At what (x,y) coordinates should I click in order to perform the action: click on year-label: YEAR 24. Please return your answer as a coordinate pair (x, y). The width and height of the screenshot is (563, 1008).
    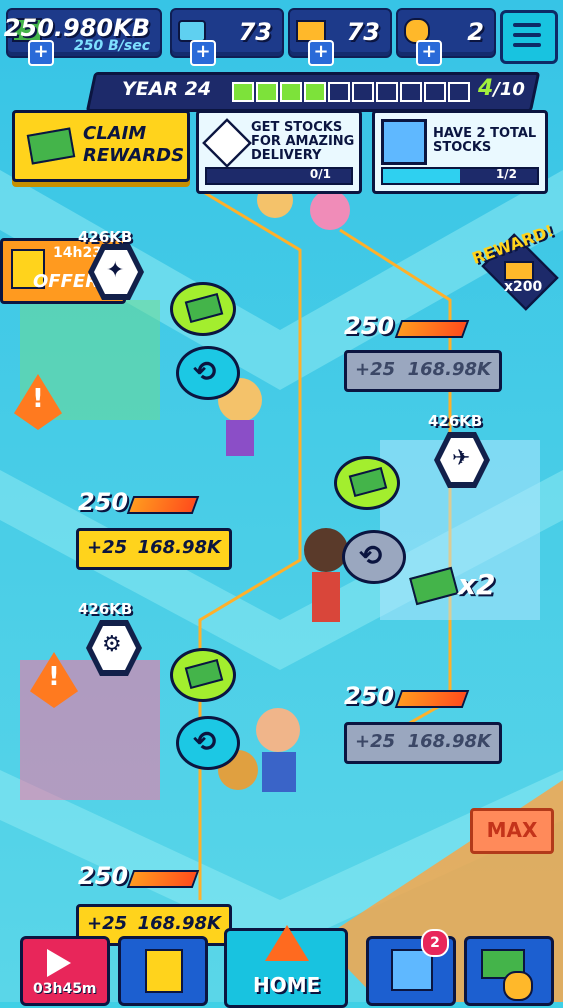
    Looking at the image, I should click on (167, 89).